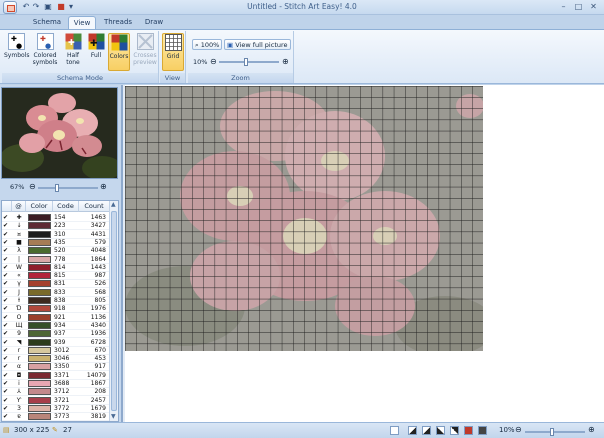 The image size is (604, 438). I want to click on half-tone-button-label: Half tone, so click(73, 59).